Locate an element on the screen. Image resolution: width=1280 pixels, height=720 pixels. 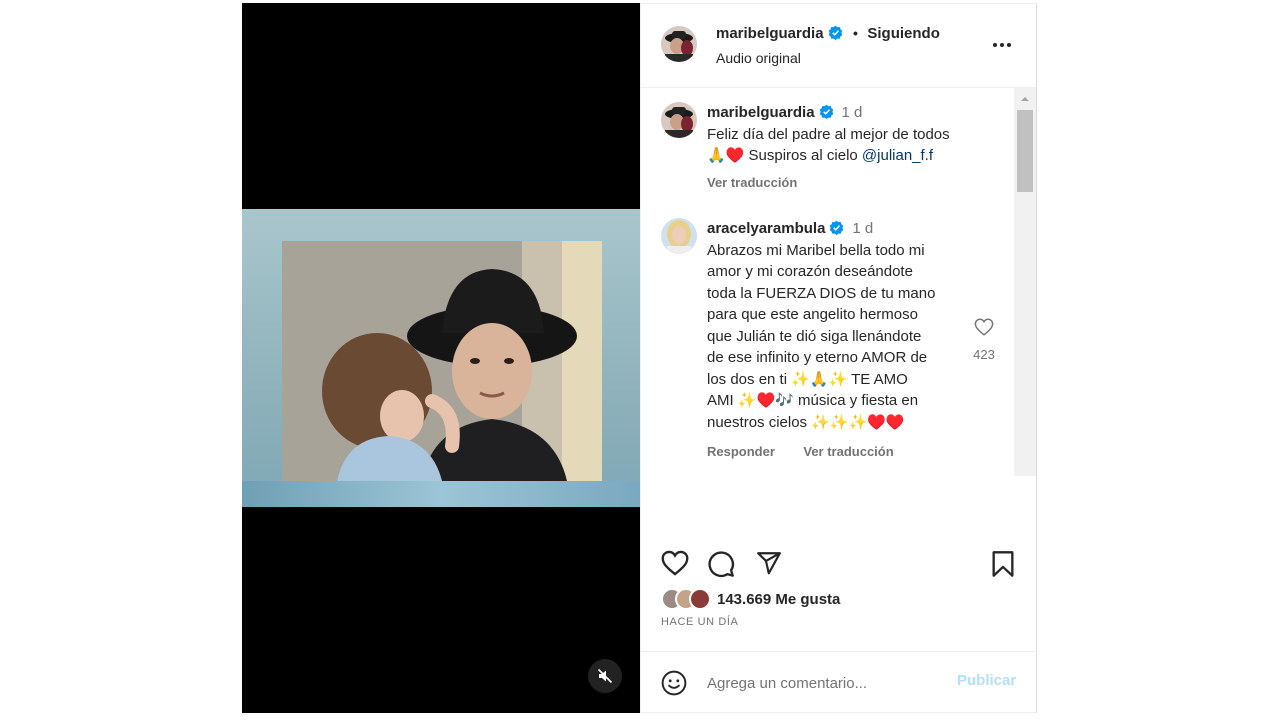
post-actions: 143.669 Me gusta HACE UN DÍA is located at coordinates (839, 599).